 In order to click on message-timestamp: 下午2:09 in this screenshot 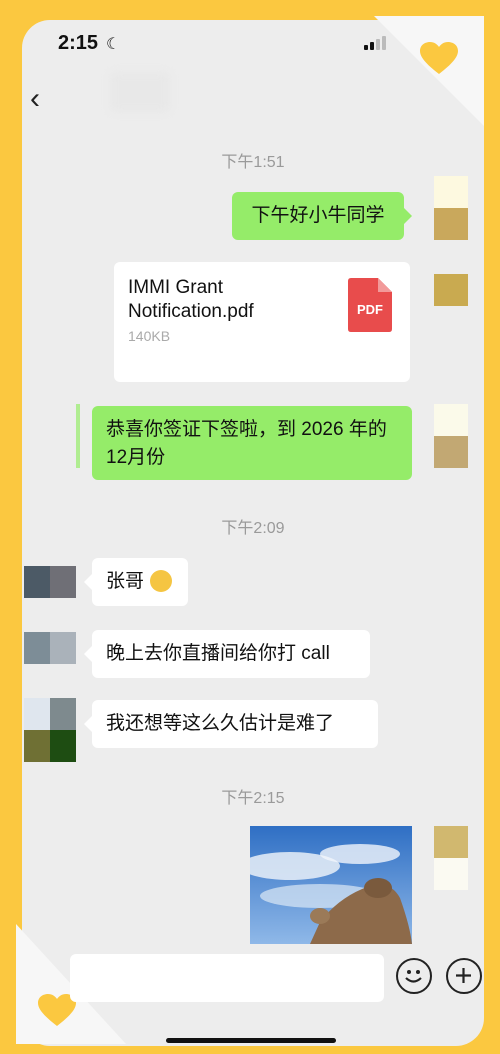, I will do `click(253, 528)`.